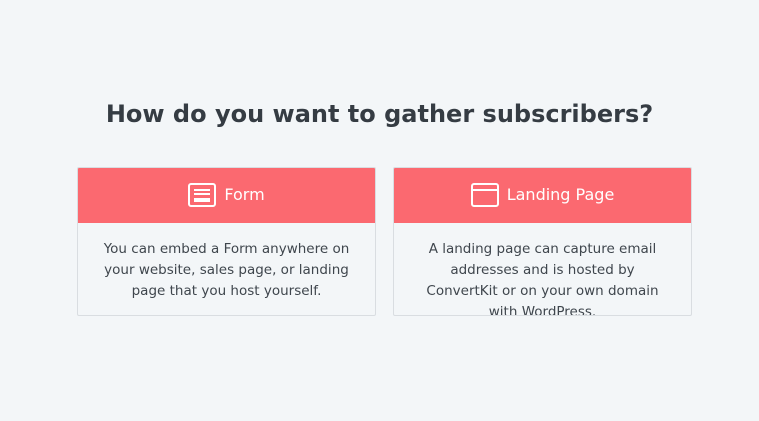 This screenshot has width=759, height=421. I want to click on landing-page-option-label: Landing Page, so click(560, 194).